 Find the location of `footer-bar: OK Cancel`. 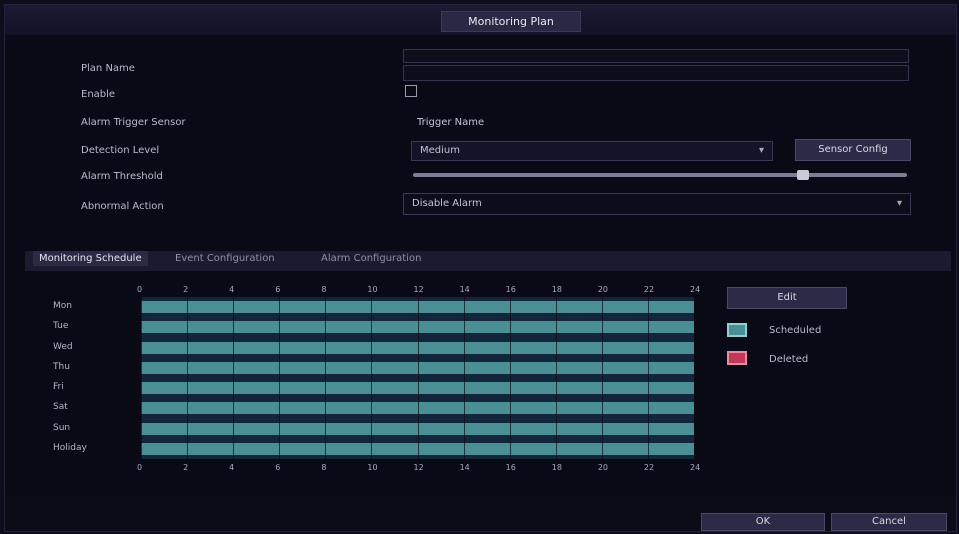

footer-bar: OK Cancel is located at coordinates (480, 513).